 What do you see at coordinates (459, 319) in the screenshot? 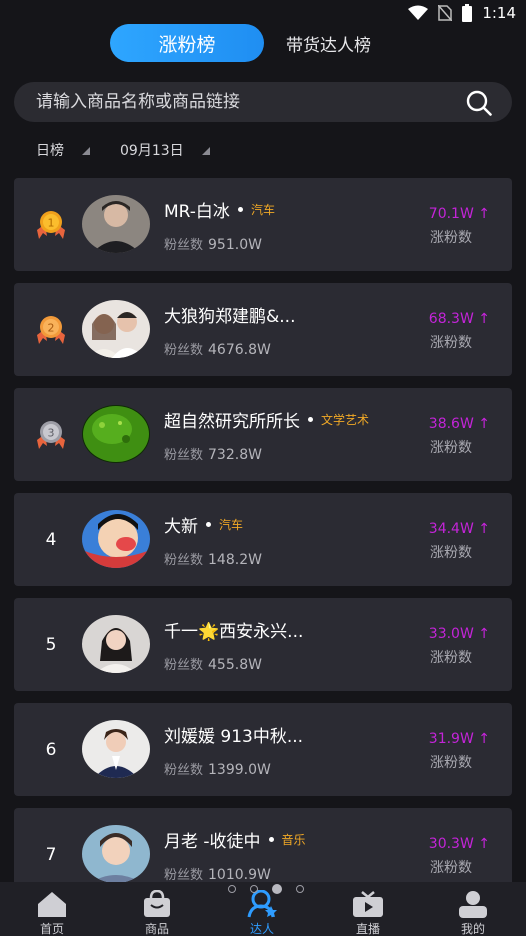
I see `growth-value: 68.3W ↑` at bounding box center [459, 319].